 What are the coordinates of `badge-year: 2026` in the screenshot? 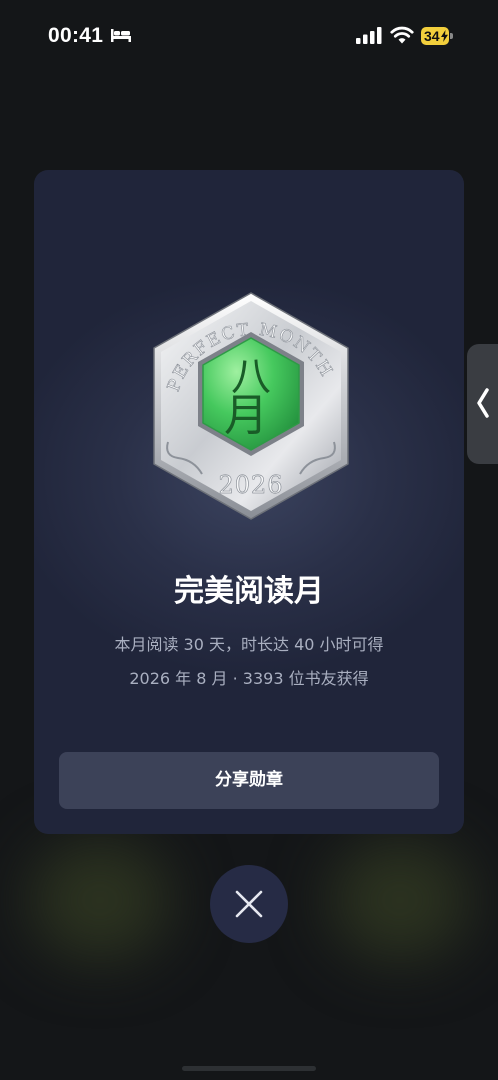 It's located at (250, 485).